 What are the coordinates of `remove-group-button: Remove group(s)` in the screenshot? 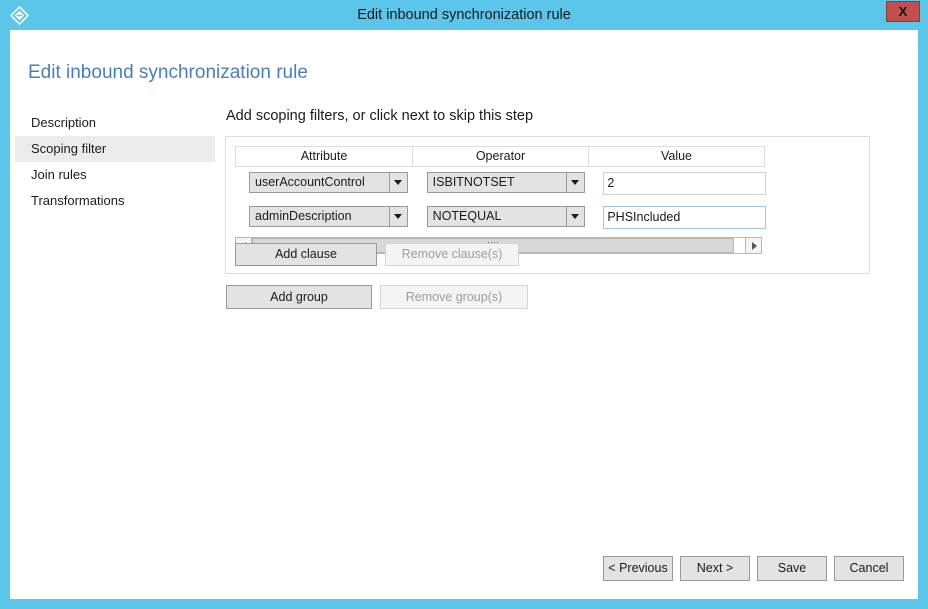 It's located at (454, 297).